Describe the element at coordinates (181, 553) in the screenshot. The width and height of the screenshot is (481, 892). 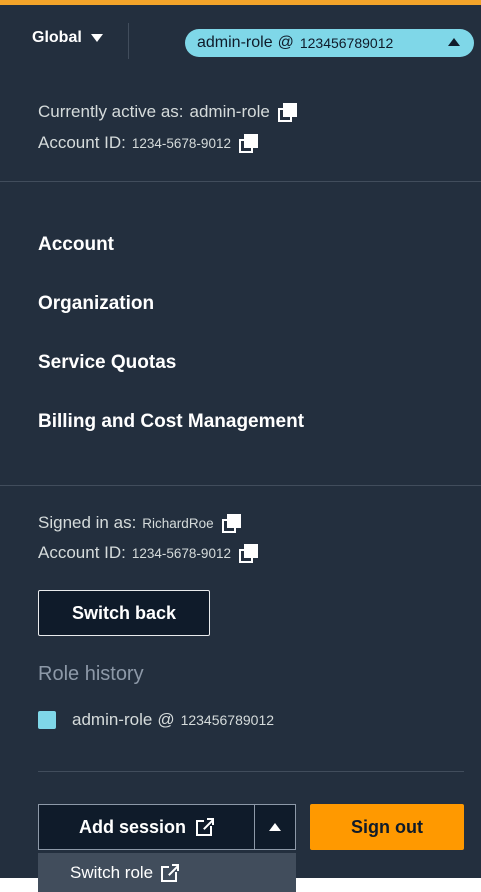
I see `signed-account-value: 1234-5678-9012` at that location.